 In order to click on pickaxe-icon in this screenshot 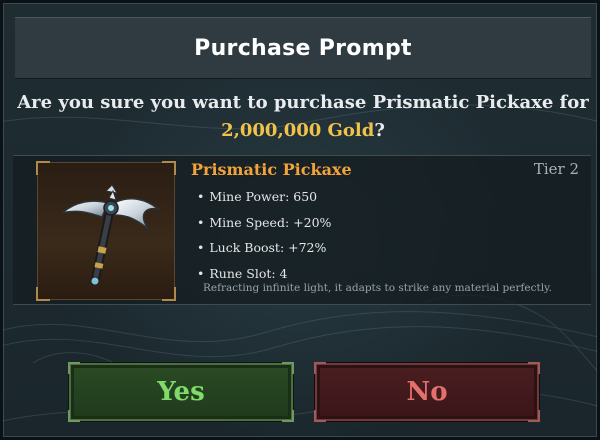, I will do `click(111, 235)`.